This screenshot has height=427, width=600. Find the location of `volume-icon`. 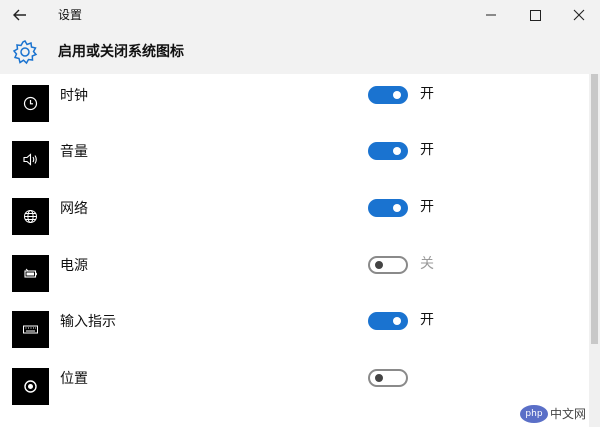

volume-icon is located at coordinates (30, 159).